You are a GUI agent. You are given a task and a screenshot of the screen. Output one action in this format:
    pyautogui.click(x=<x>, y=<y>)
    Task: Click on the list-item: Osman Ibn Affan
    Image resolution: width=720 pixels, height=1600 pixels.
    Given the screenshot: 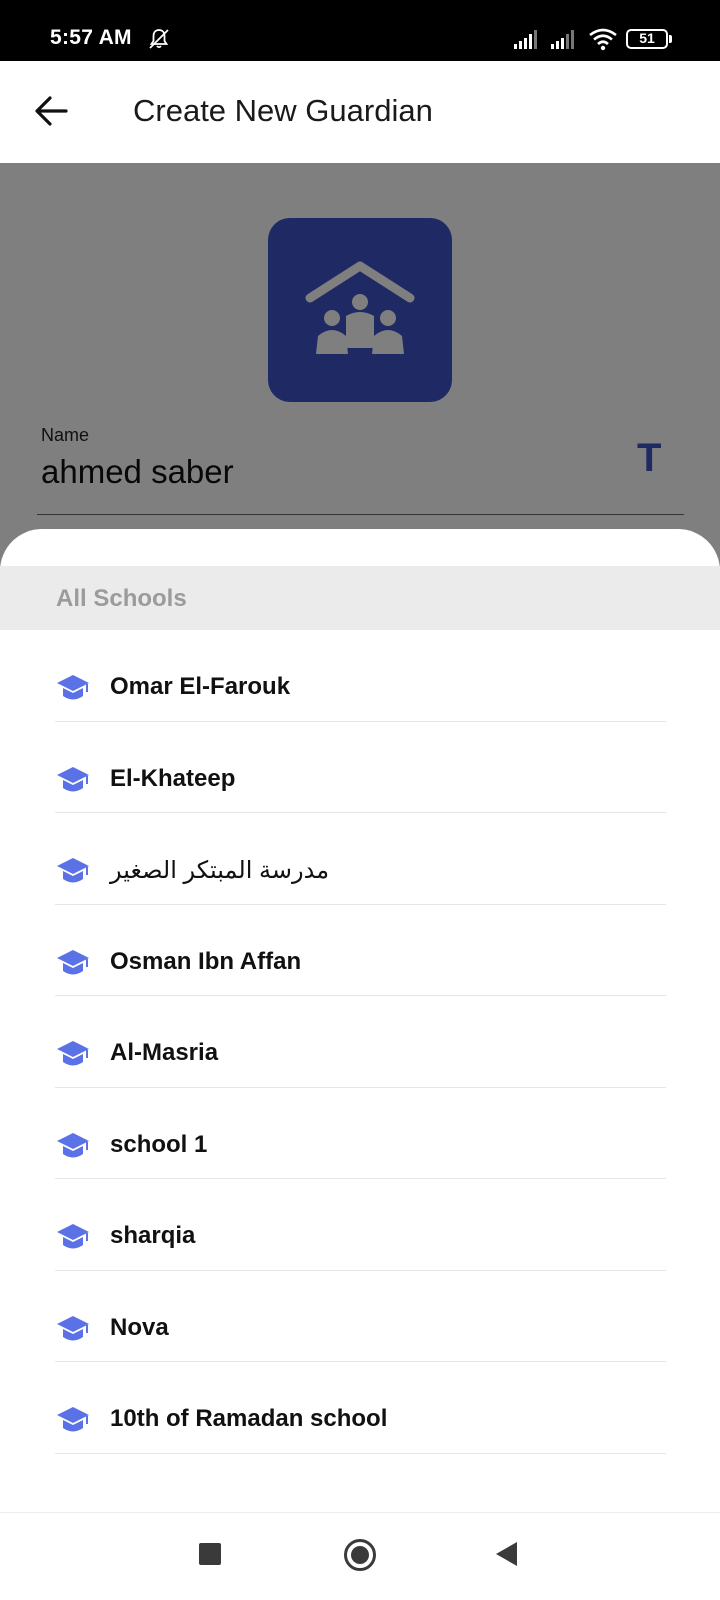 What is the action you would take?
    pyautogui.click(x=360, y=950)
    